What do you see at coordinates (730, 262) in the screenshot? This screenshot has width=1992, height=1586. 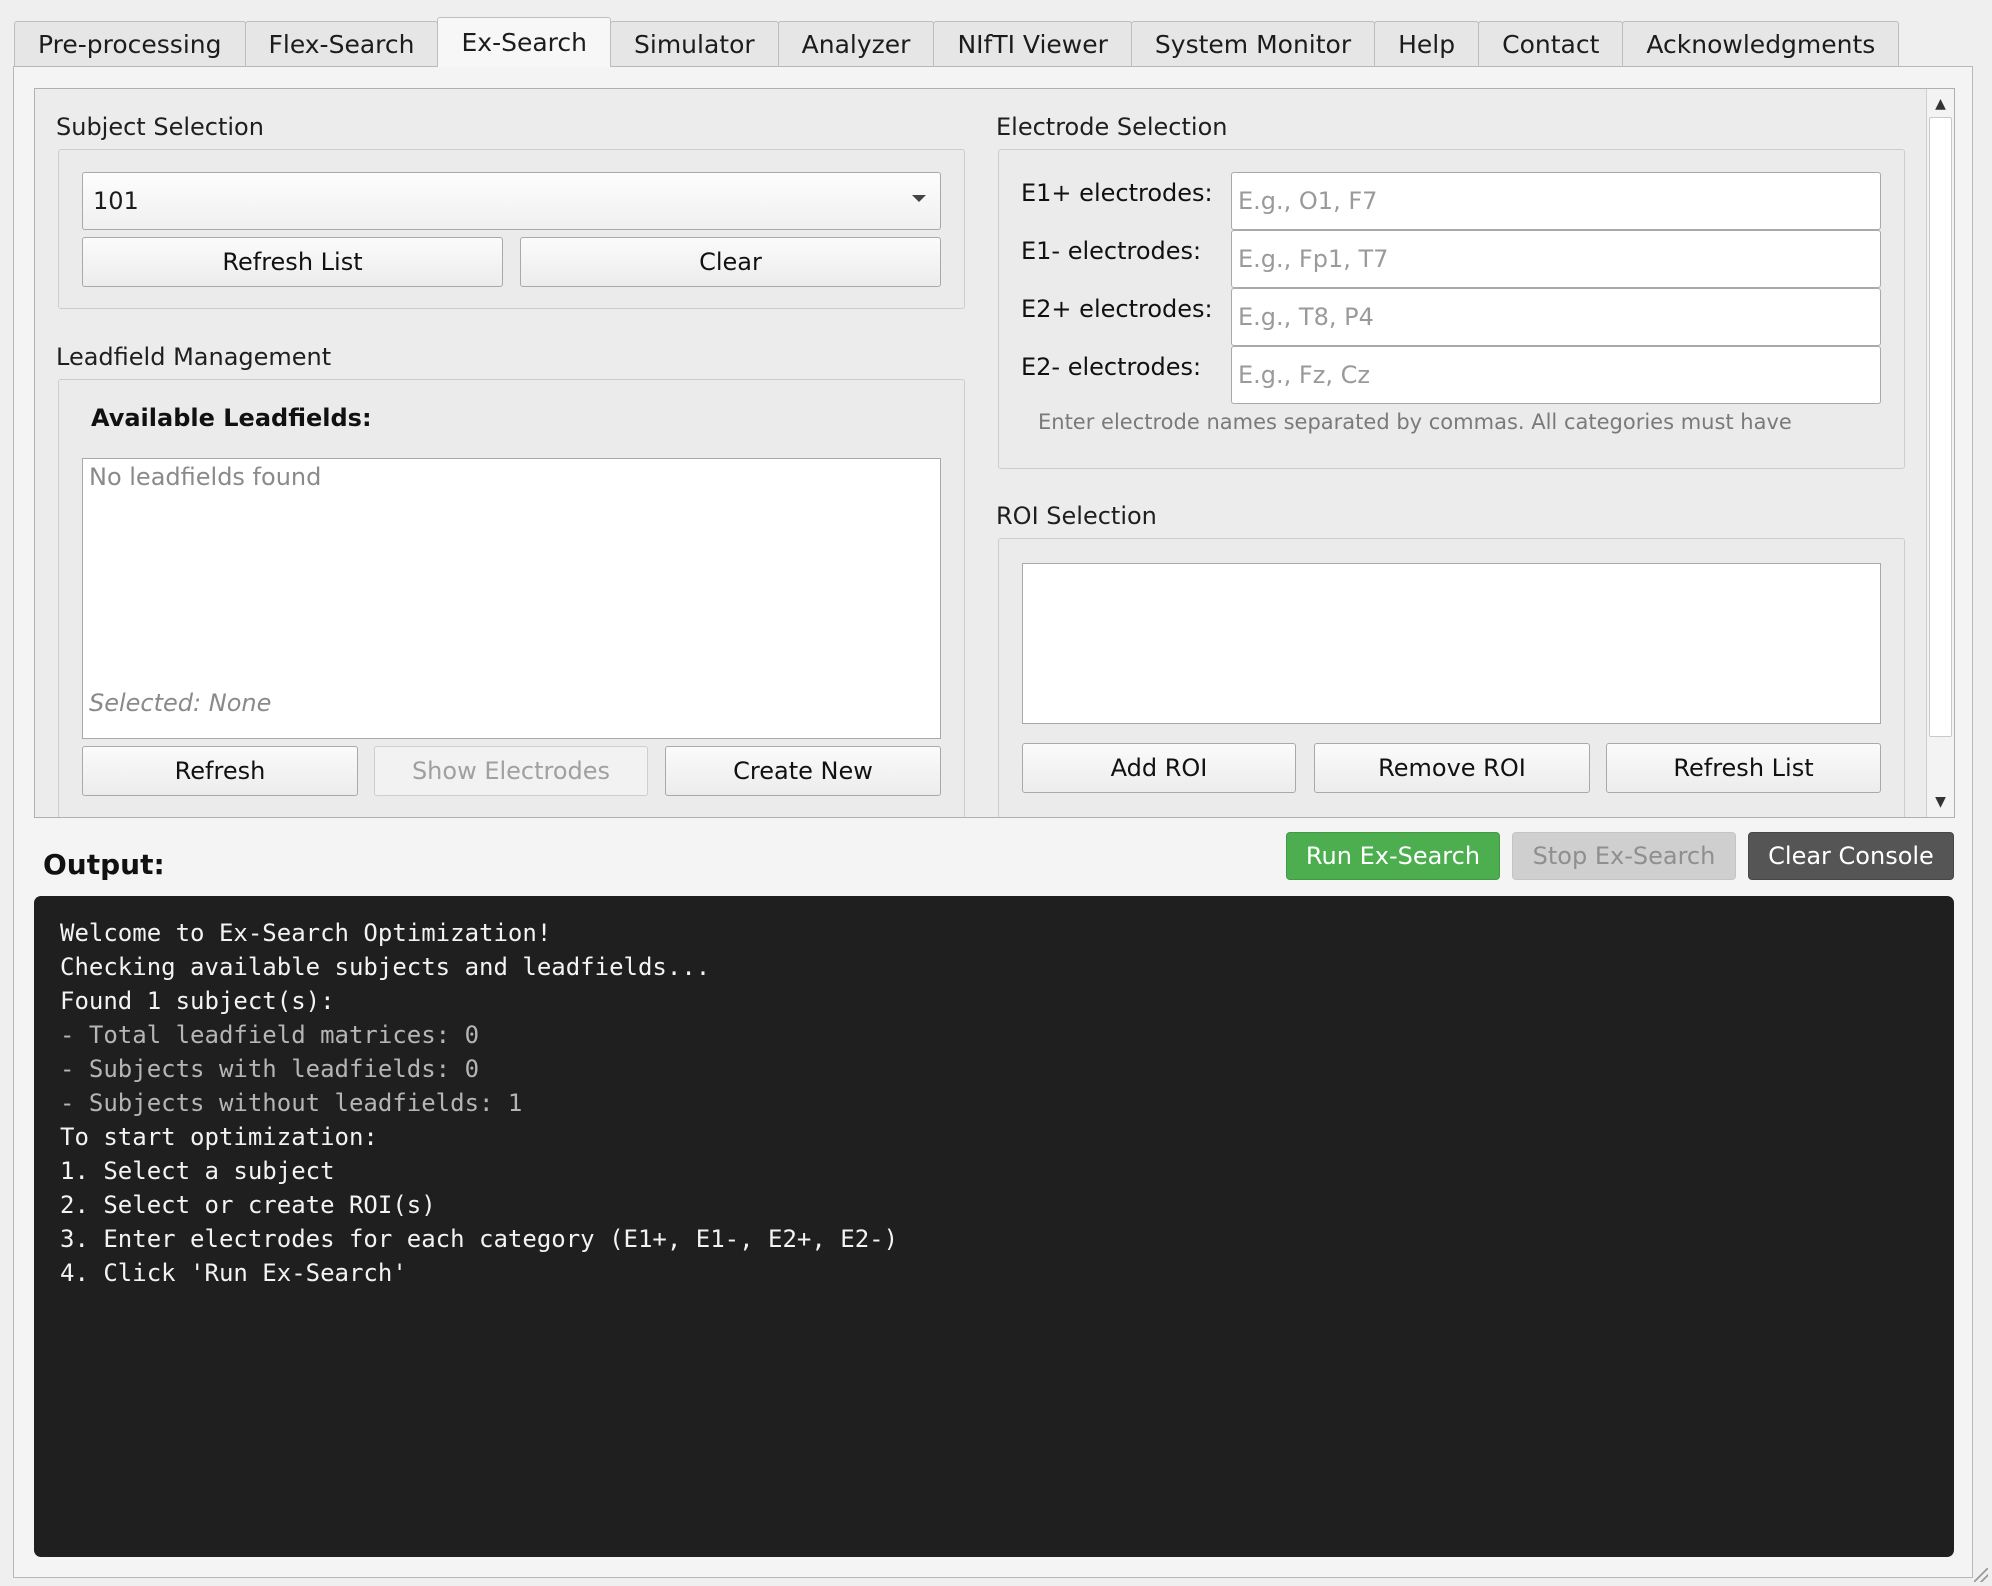 I see `subject-clear-button: Clear` at bounding box center [730, 262].